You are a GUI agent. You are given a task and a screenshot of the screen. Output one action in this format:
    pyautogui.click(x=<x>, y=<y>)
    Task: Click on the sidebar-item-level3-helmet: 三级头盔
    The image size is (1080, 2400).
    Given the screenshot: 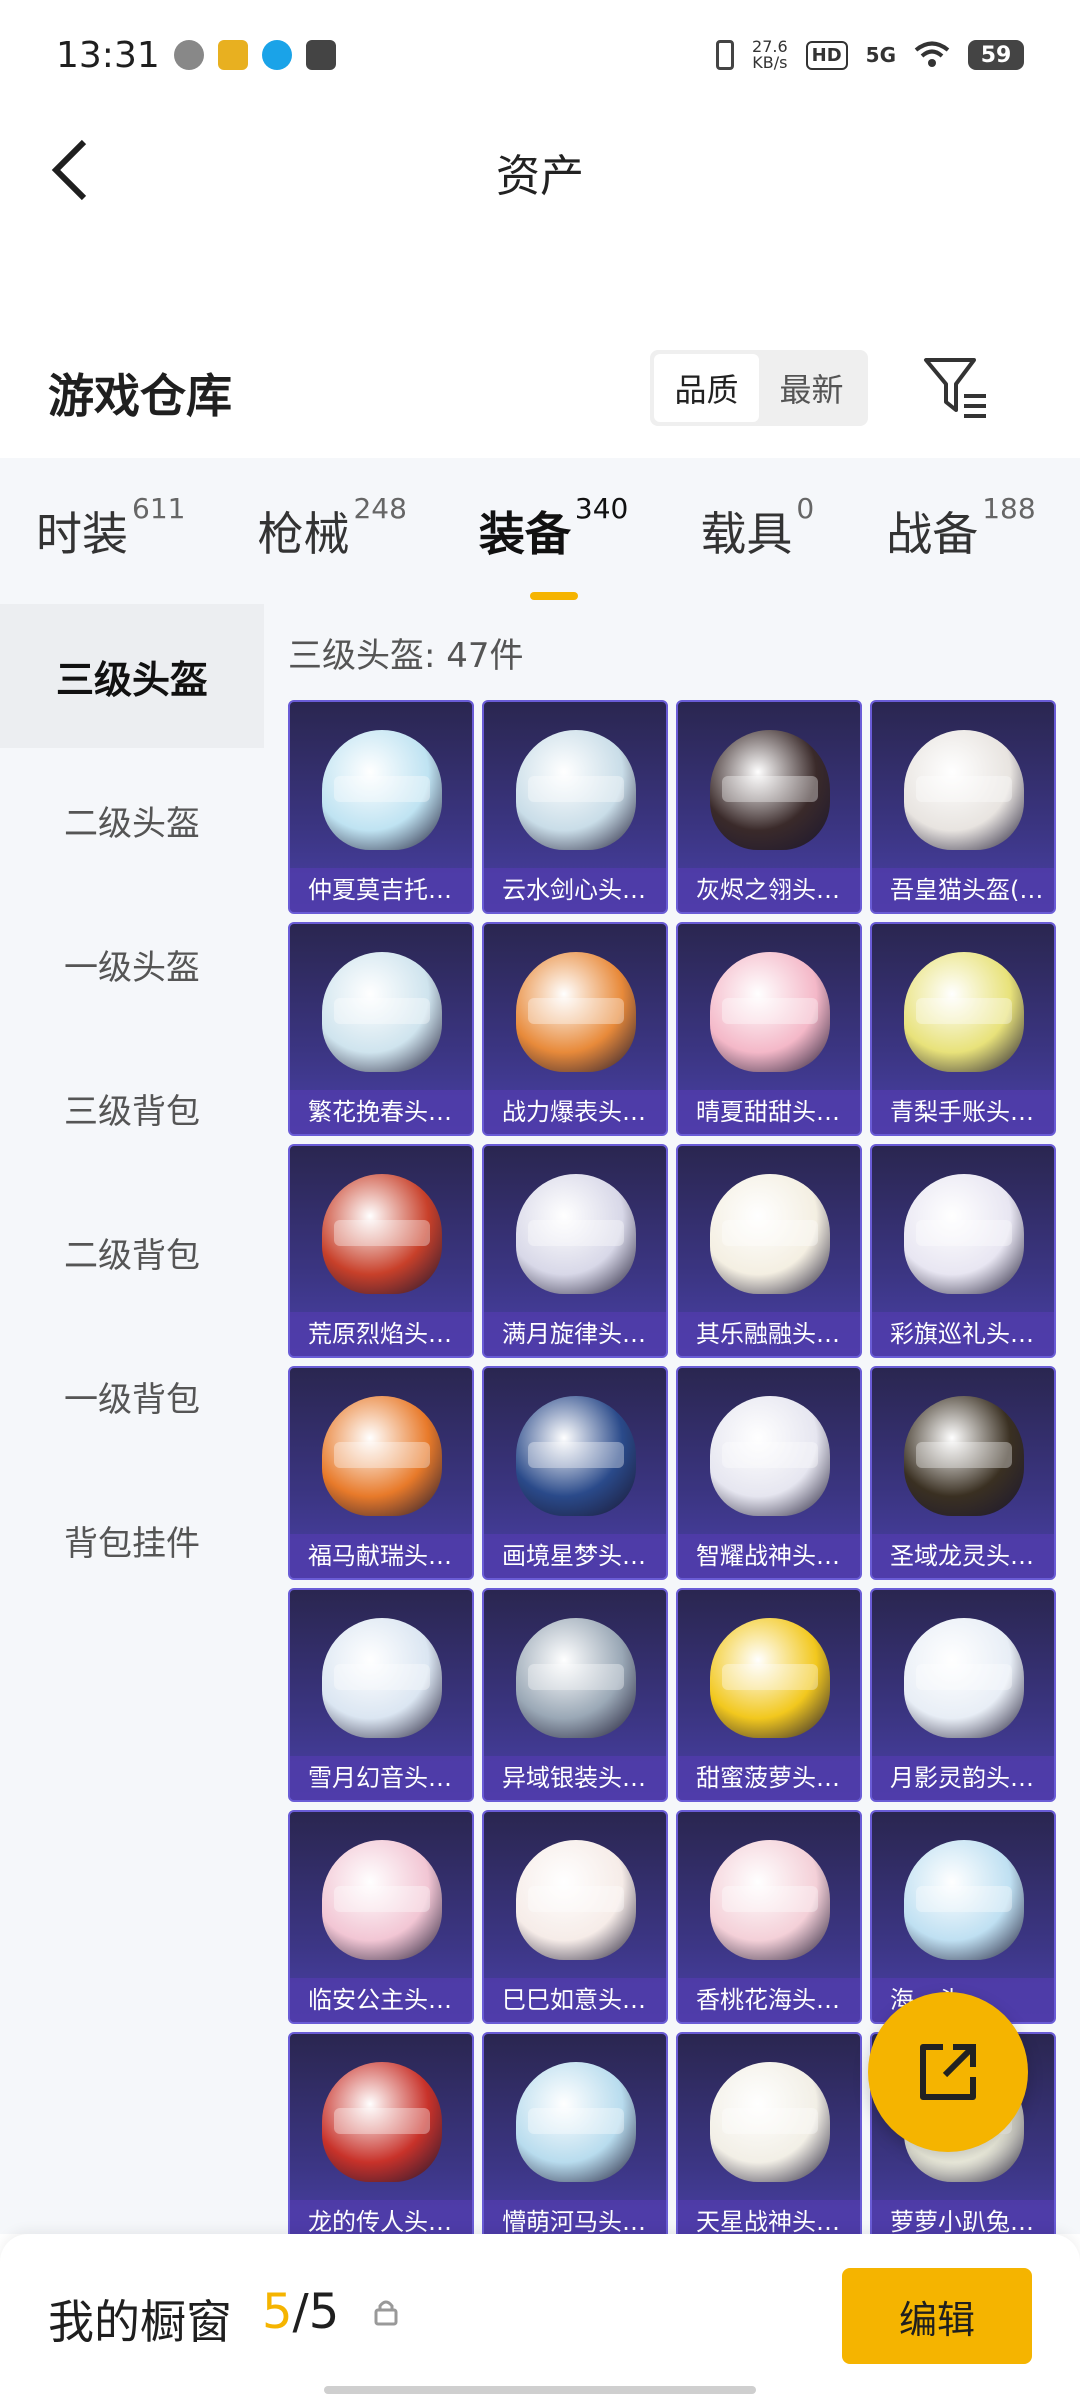 What is the action you would take?
    pyautogui.click(x=132, y=676)
    